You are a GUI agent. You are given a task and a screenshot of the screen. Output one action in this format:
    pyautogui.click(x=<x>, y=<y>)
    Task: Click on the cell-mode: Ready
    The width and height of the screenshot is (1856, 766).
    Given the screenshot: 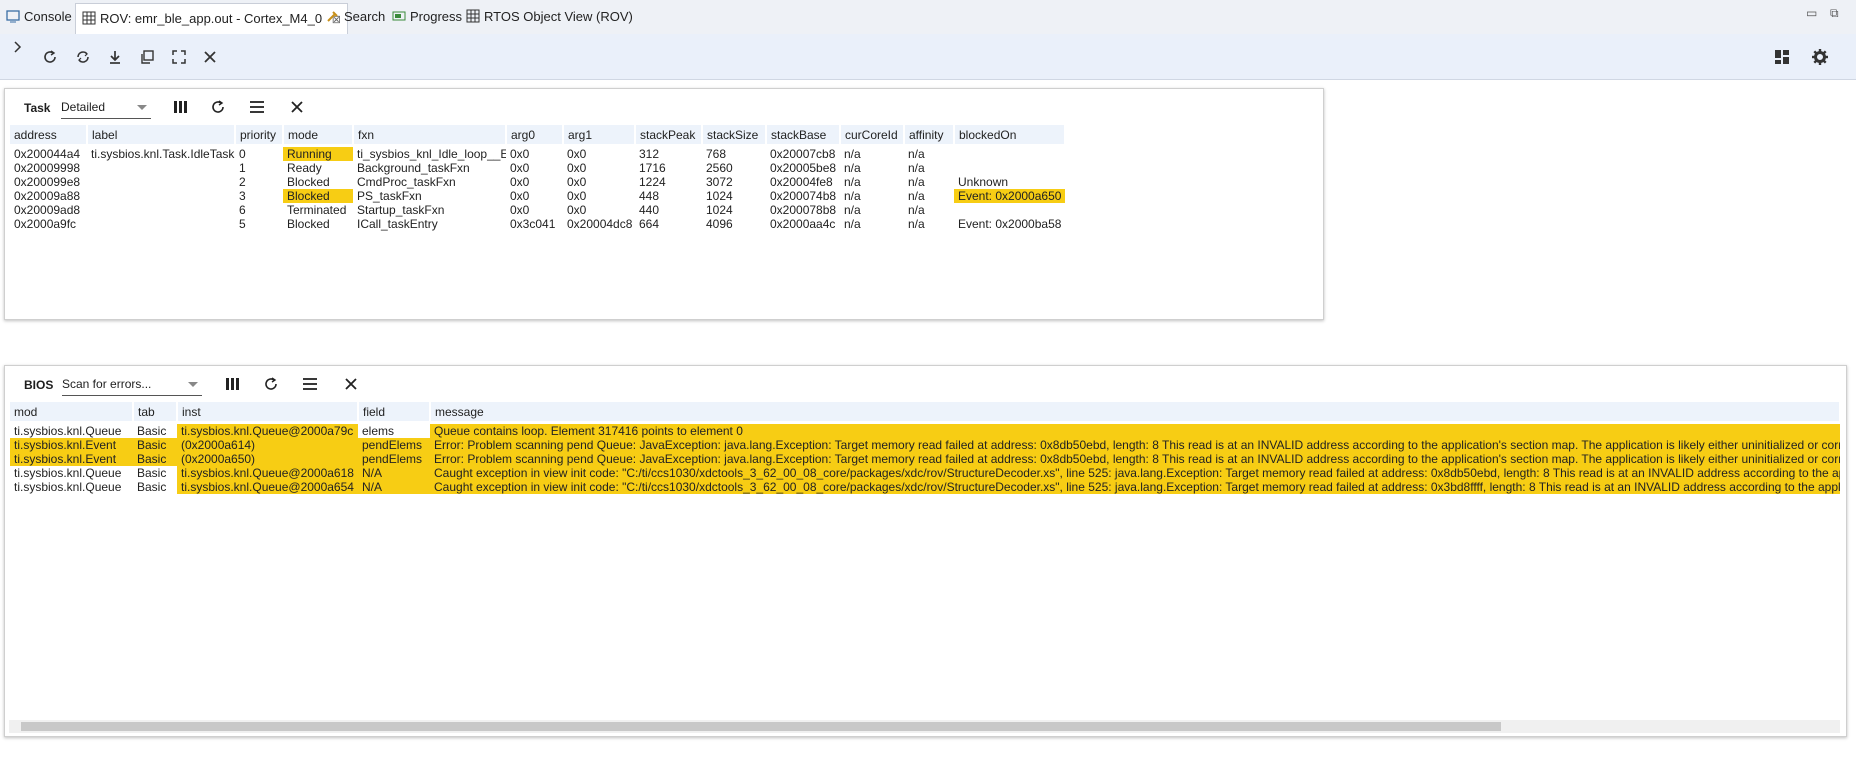 What is the action you would take?
    pyautogui.click(x=304, y=168)
    